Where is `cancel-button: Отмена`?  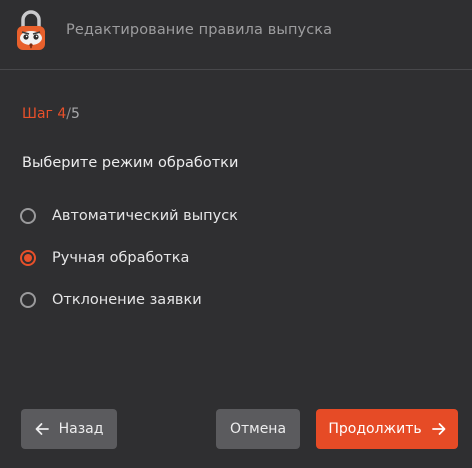
cancel-button: Отмена is located at coordinates (258, 429).